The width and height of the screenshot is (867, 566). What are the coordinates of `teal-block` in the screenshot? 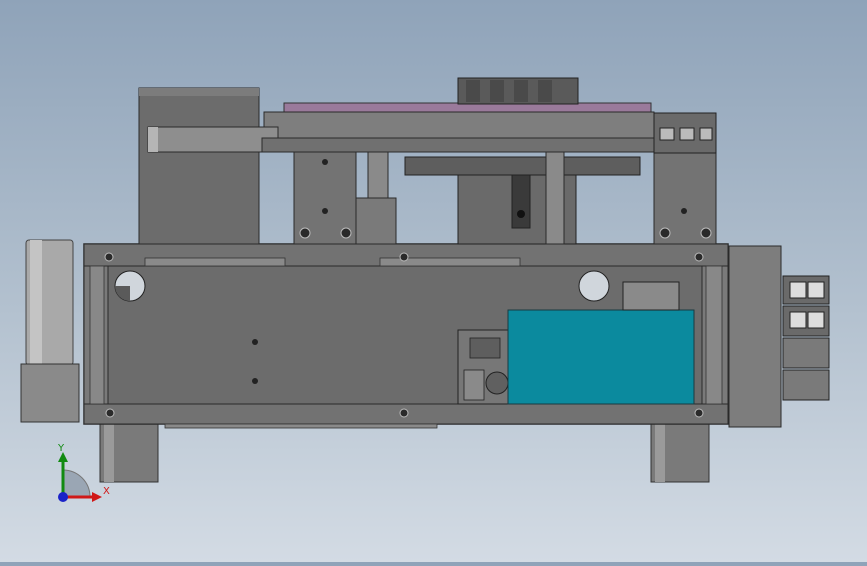 It's located at (601, 357).